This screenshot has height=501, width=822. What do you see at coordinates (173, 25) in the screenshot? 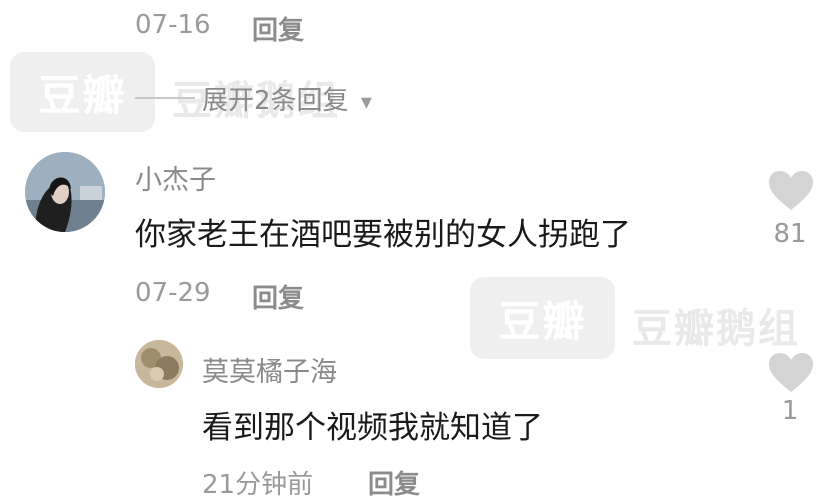
I see `top-comment-date: 07-16` at bounding box center [173, 25].